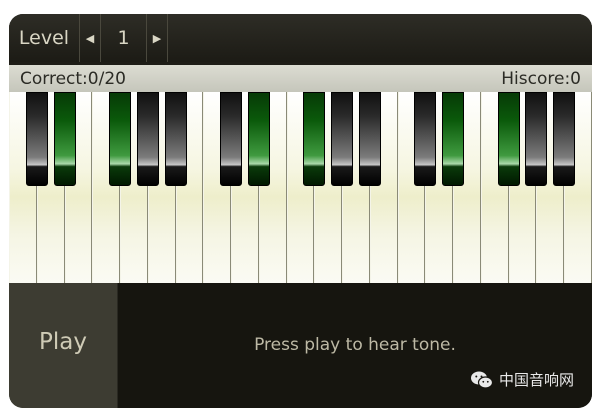  What do you see at coordinates (90, 38) in the screenshot?
I see `level-decrease-button: ◀` at bounding box center [90, 38].